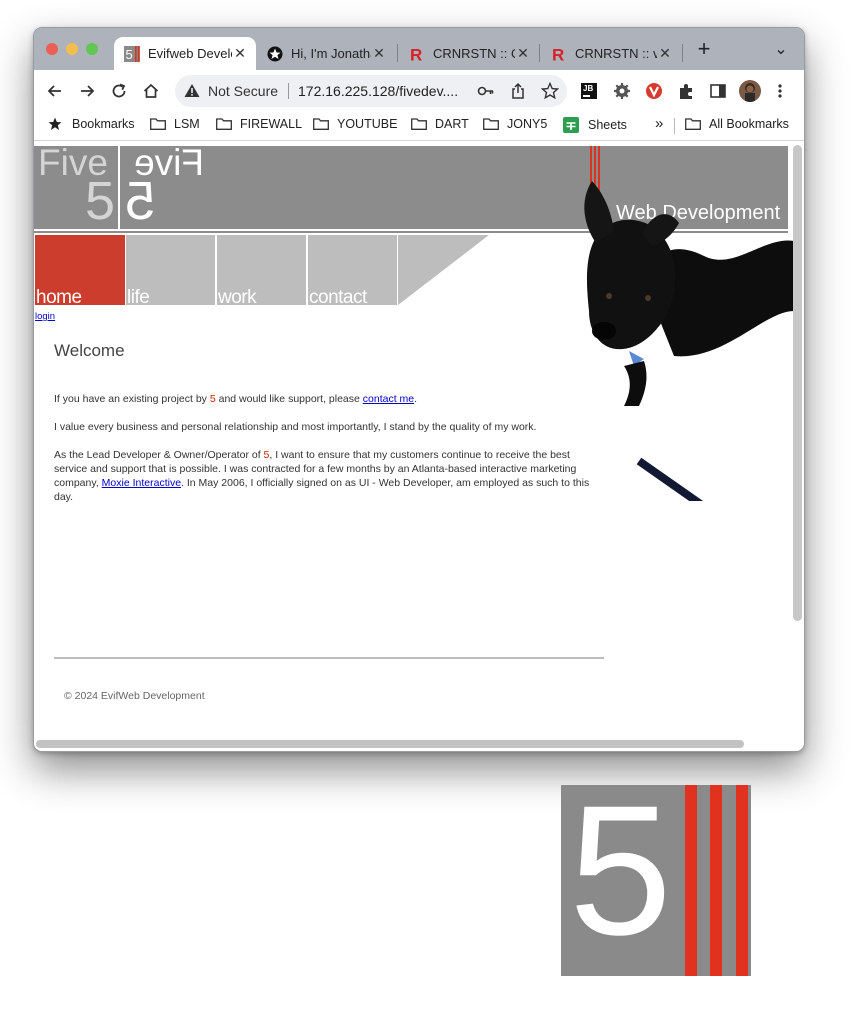 The height and width of the screenshot is (1011, 864). I want to click on tab-evifweb: 5 Evifweb Development ✕, so click(185, 53).